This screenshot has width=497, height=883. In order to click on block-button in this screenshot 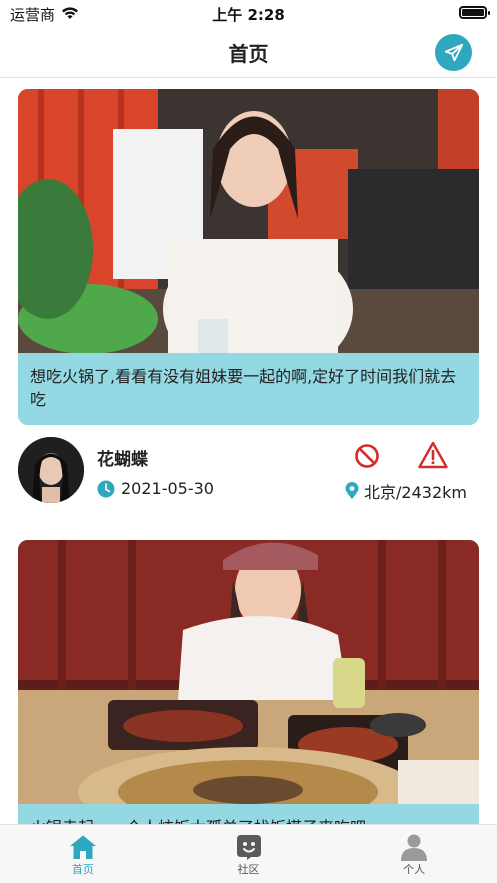, I will do `click(367, 456)`.